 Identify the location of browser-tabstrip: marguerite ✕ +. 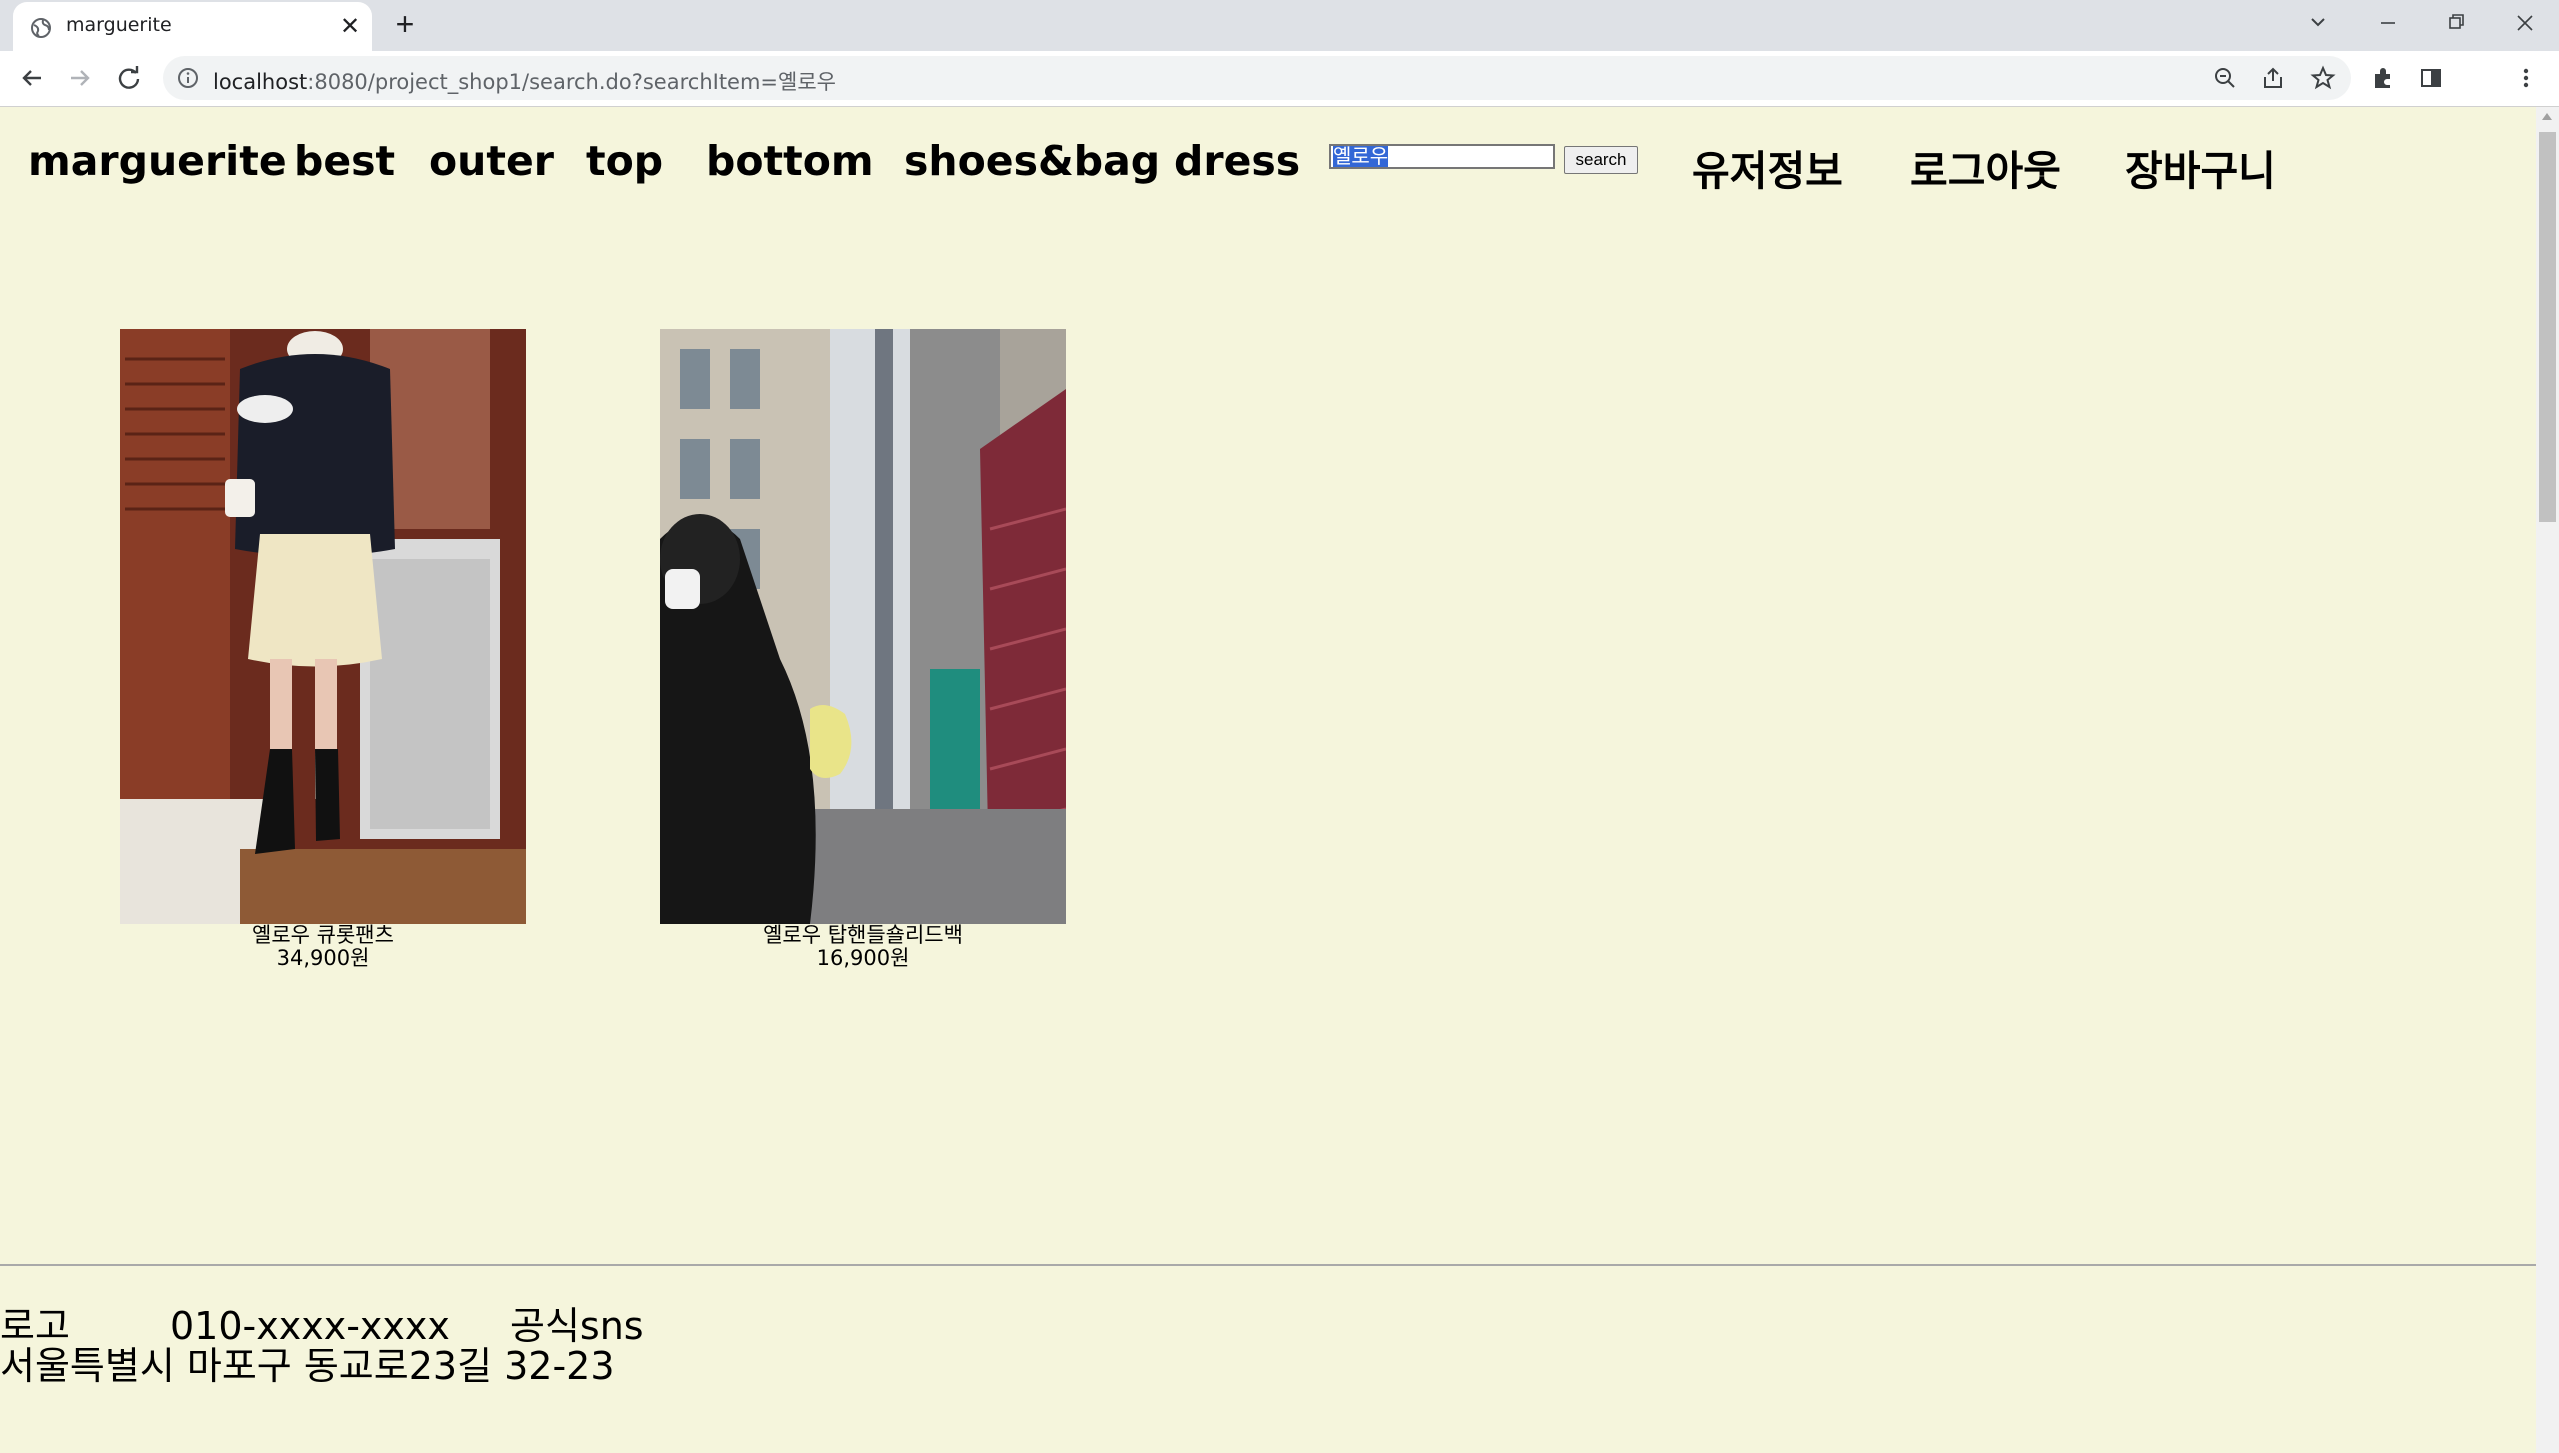
(1279, 25).